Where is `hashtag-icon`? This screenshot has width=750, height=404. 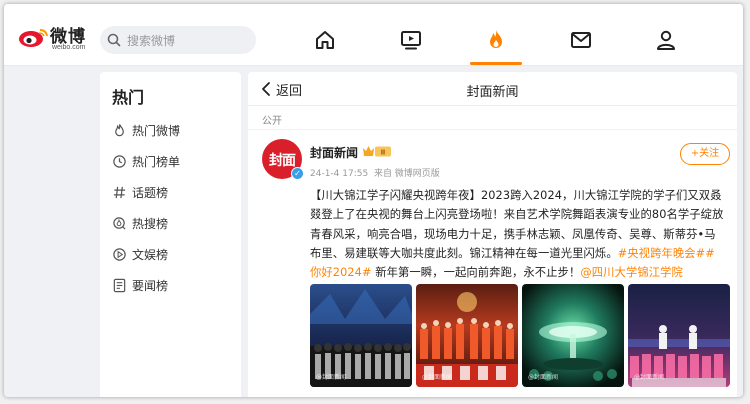 hashtag-icon is located at coordinates (119, 192).